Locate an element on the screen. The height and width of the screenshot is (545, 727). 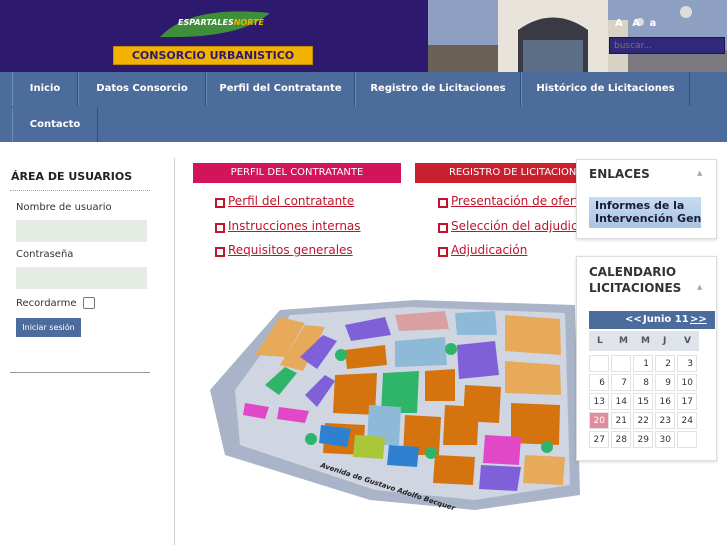
password-field is located at coordinates (81, 278).